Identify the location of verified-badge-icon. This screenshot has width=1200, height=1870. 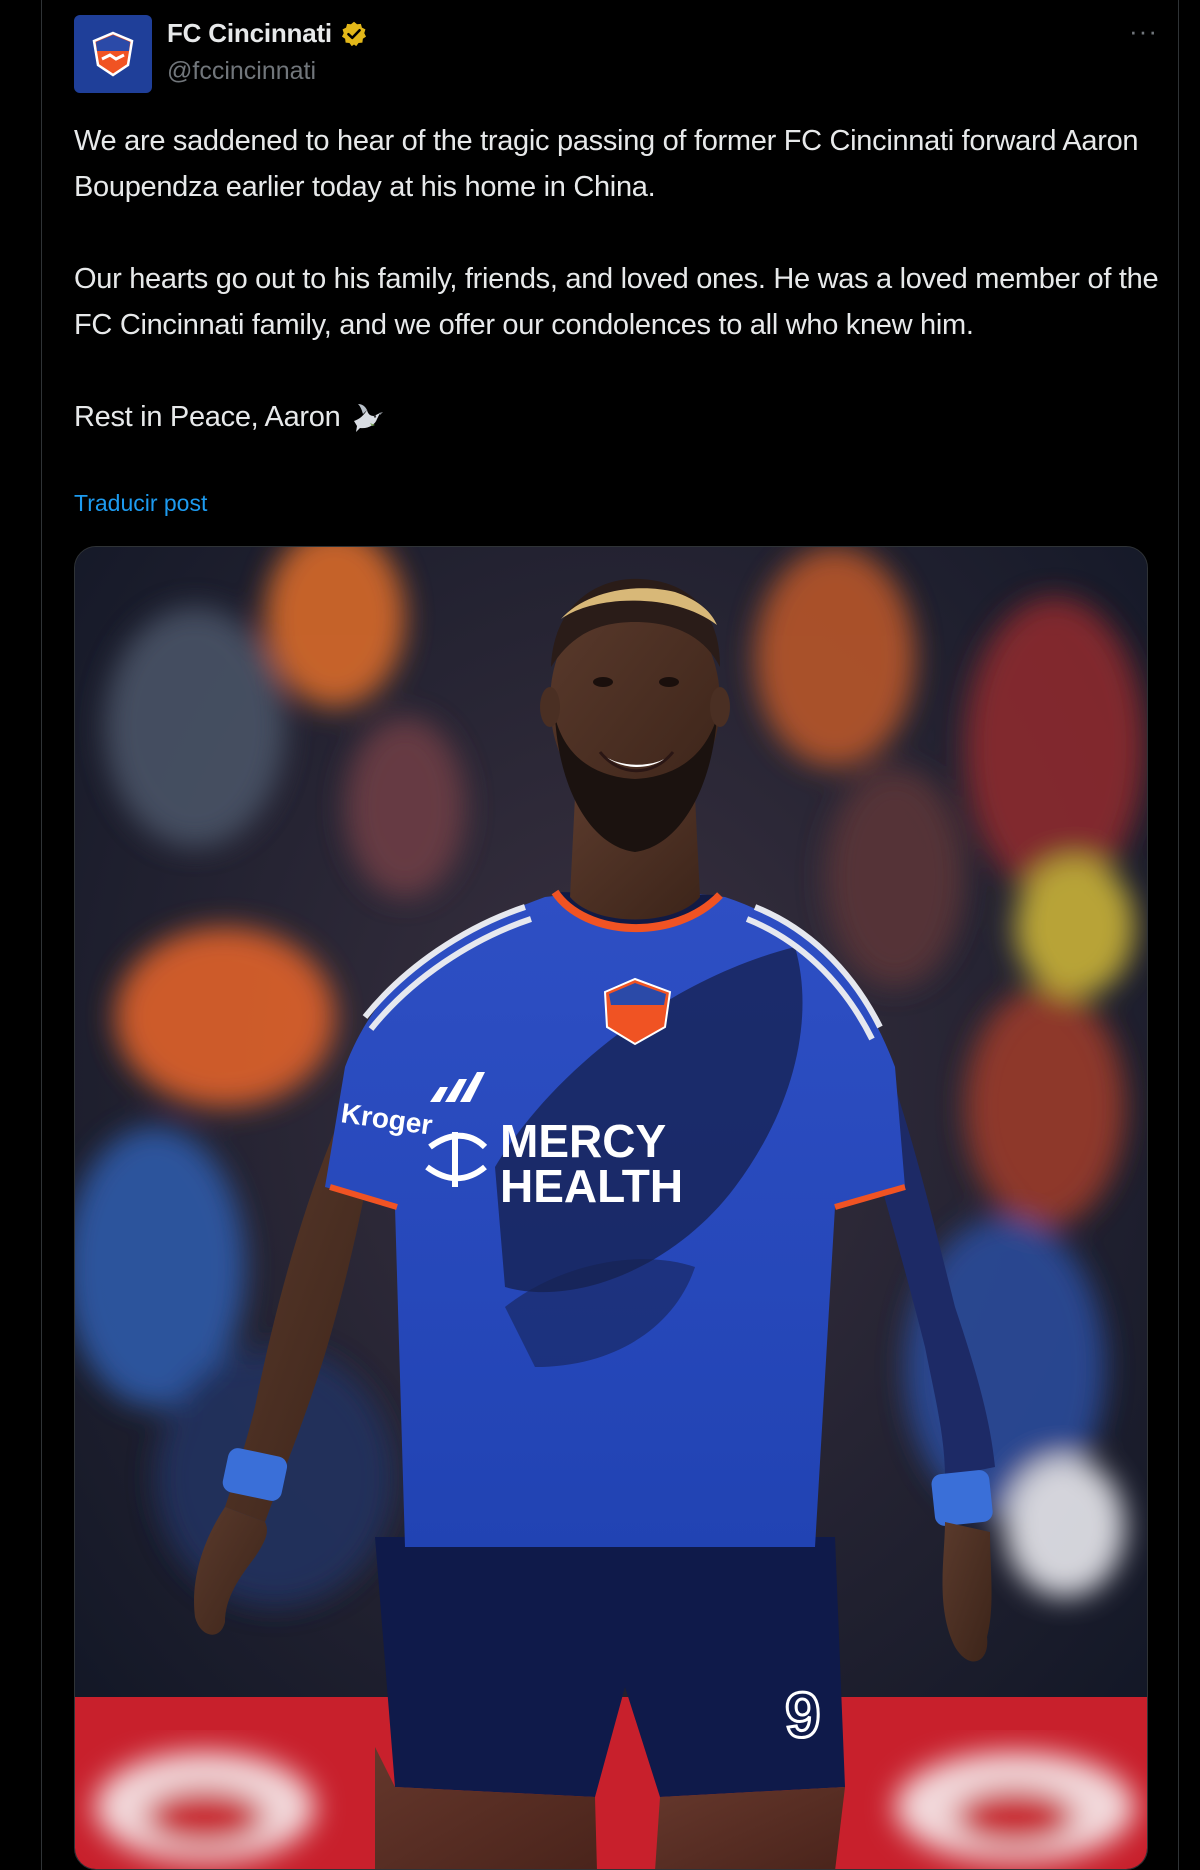
(354, 34).